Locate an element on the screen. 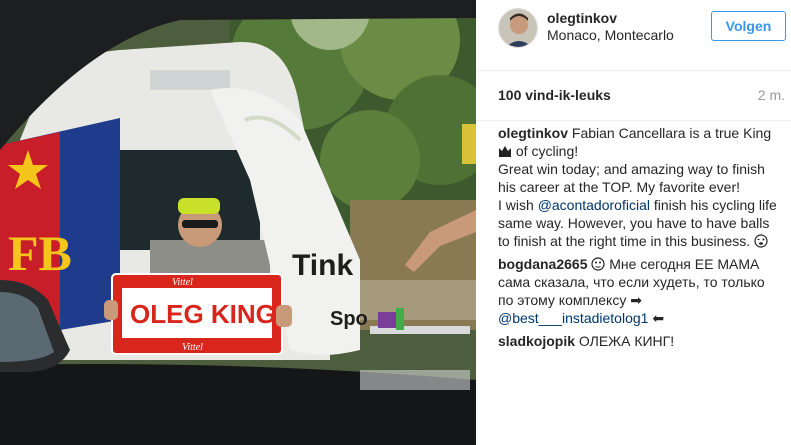 The height and width of the screenshot is (445, 791). post-time: 2 m. is located at coordinates (771, 95).